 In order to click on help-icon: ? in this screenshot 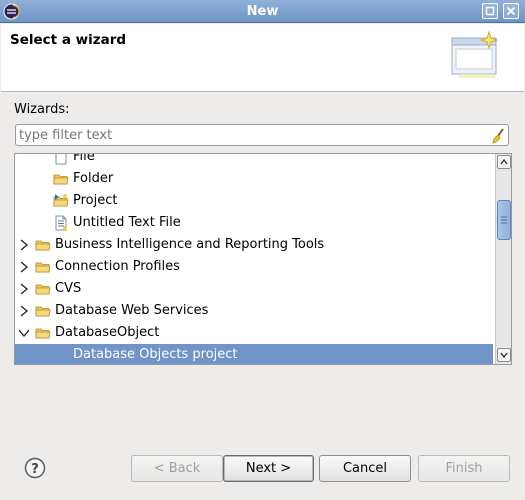, I will do `click(35, 468)`.